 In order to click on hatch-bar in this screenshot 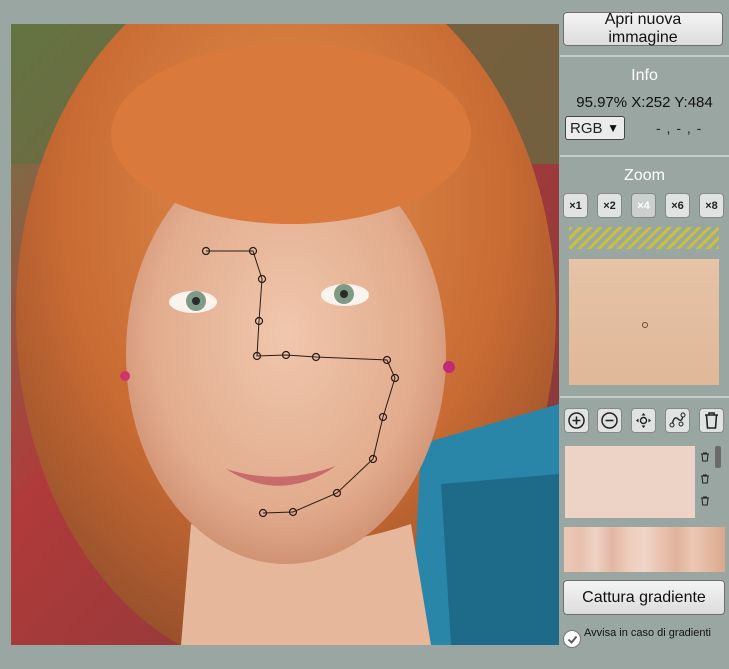, I will do `click(644, 238)`.